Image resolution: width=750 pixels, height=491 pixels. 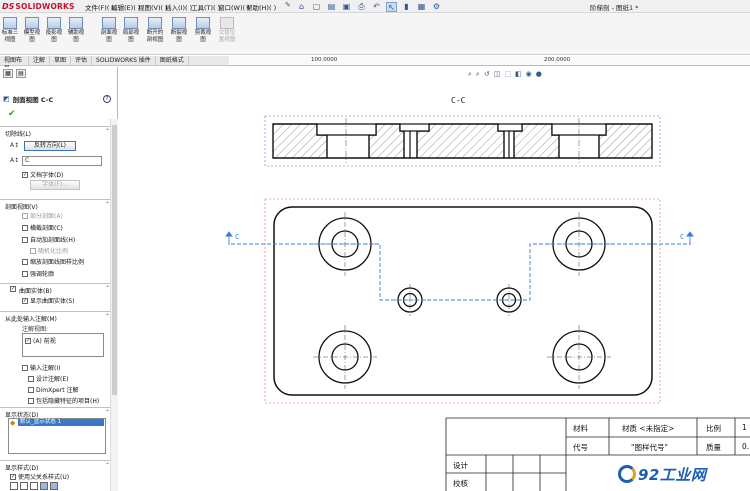 I want to click on watermark-logo-icon, so click(x=627, y=474).